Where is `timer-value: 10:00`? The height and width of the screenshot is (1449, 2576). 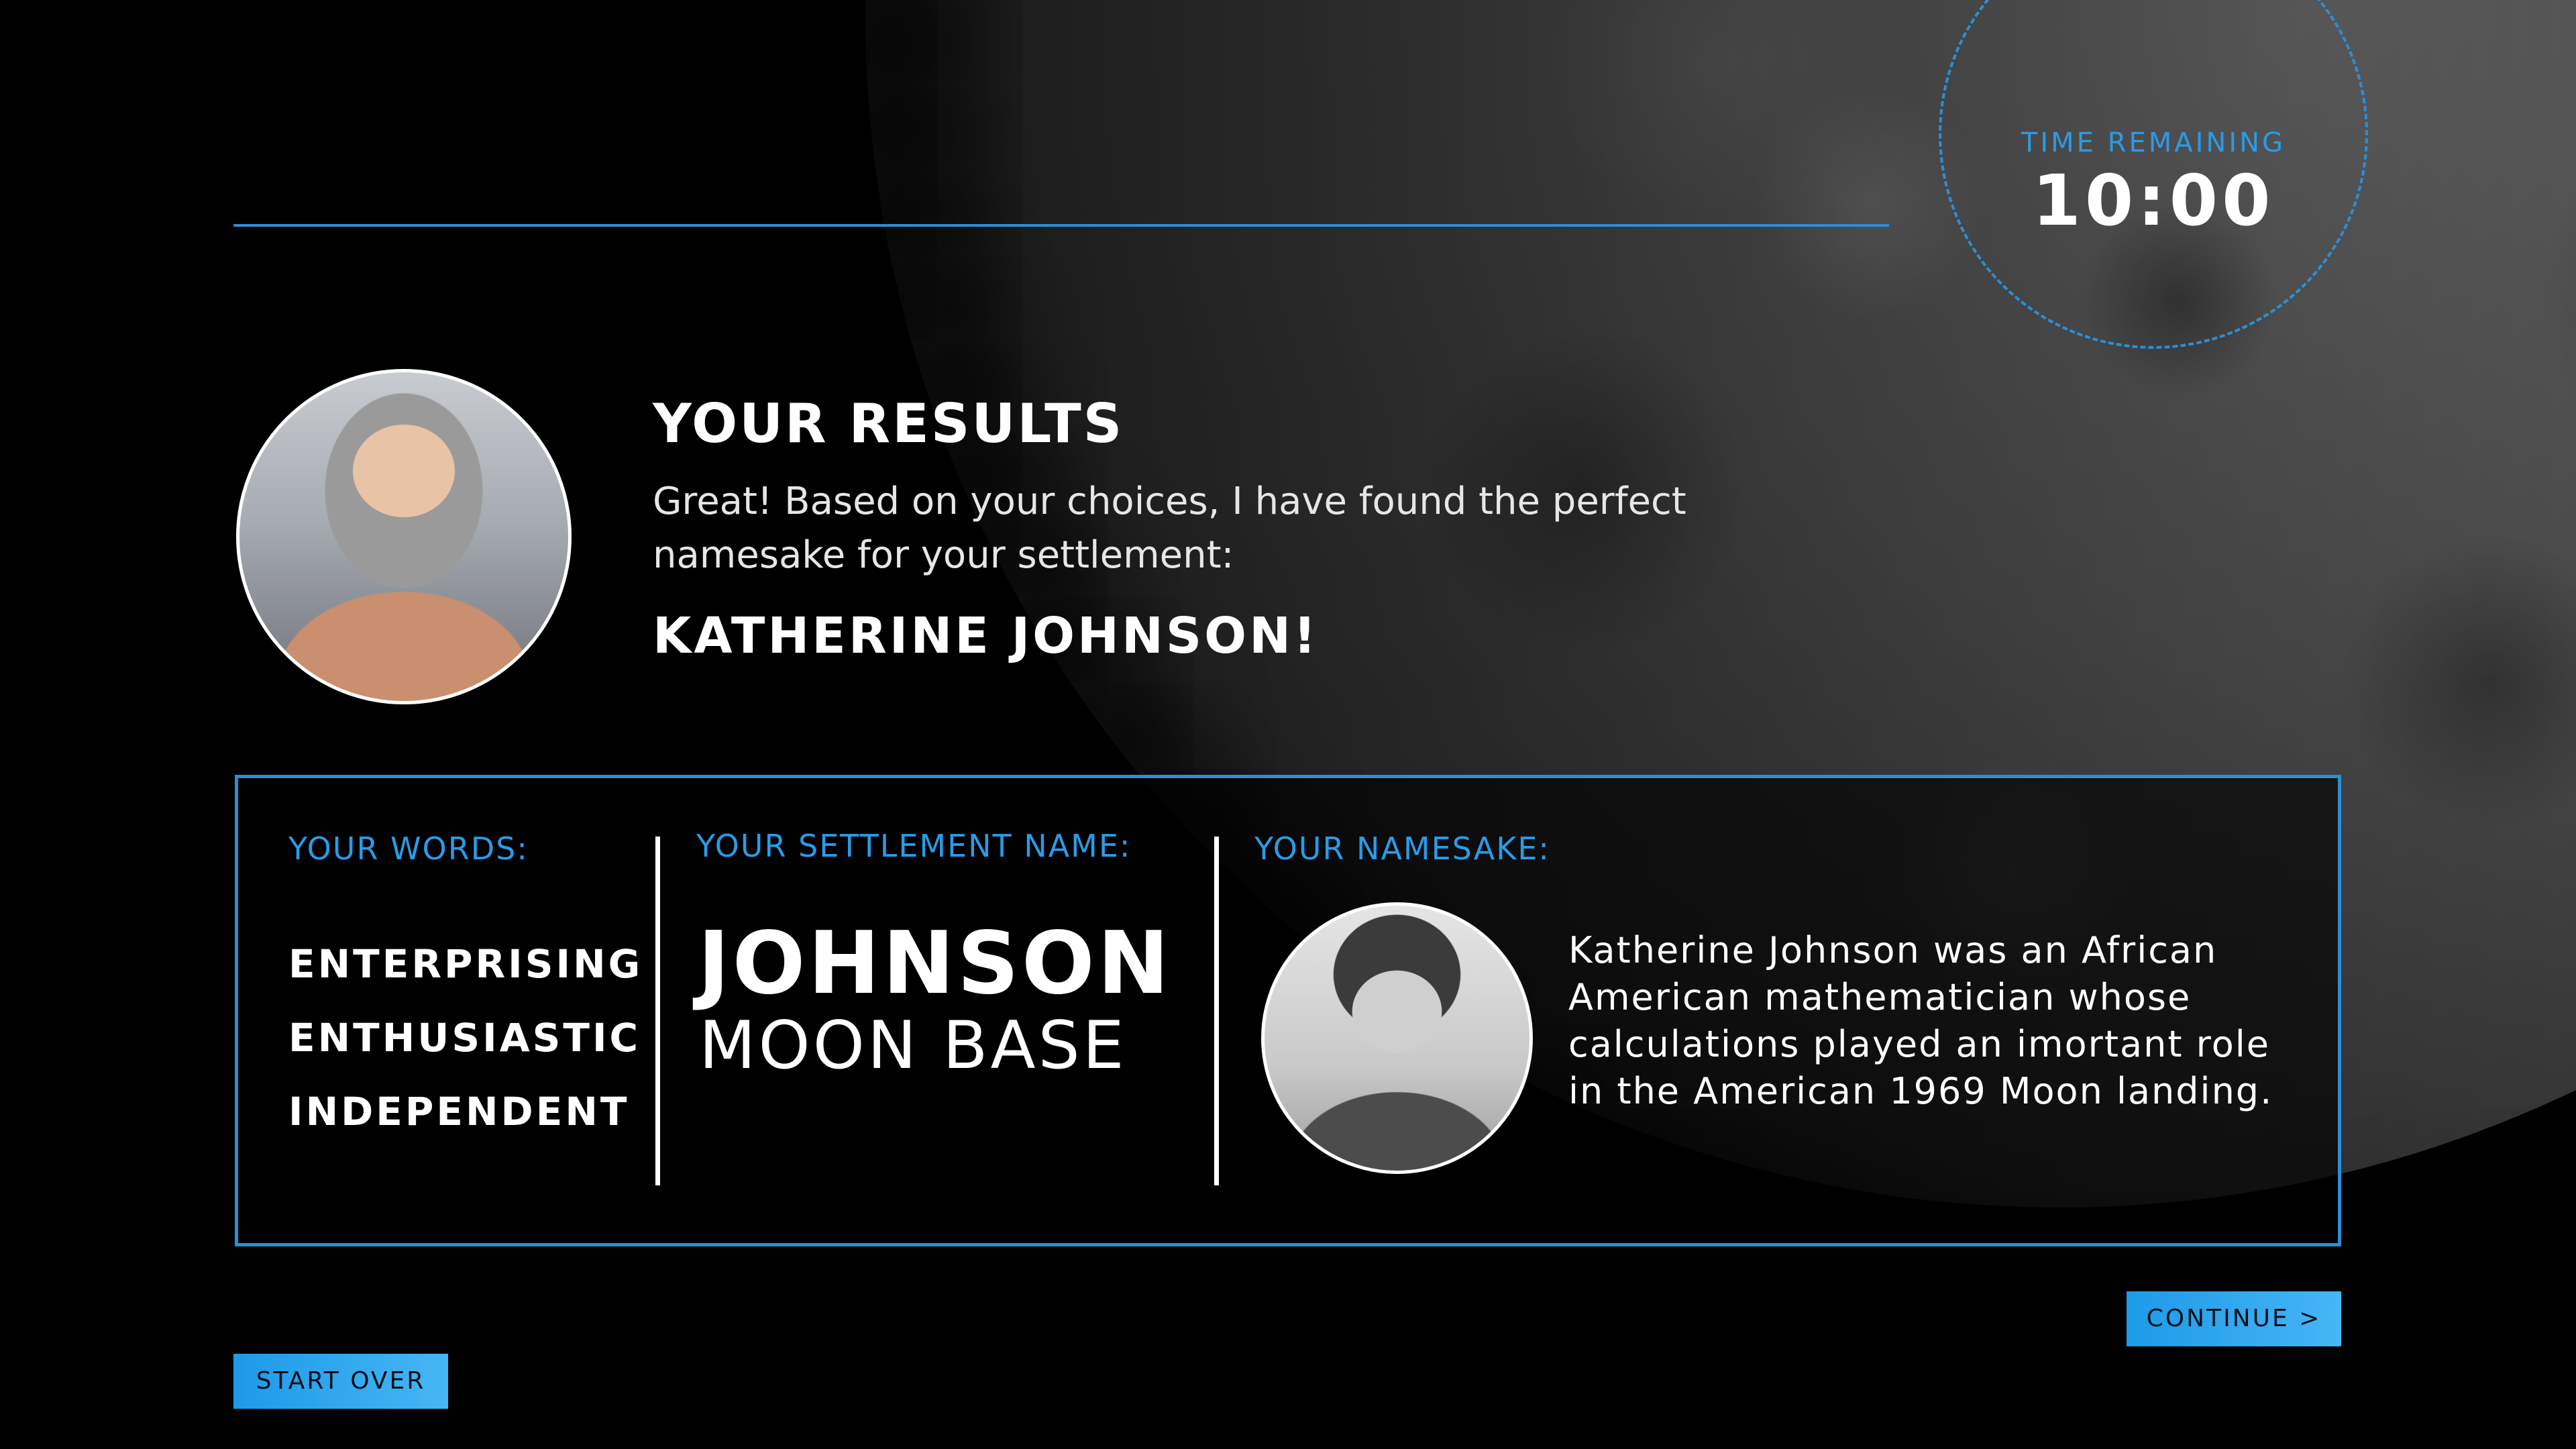 timer-value: 10:00 is located at coordinates (2153, 200).